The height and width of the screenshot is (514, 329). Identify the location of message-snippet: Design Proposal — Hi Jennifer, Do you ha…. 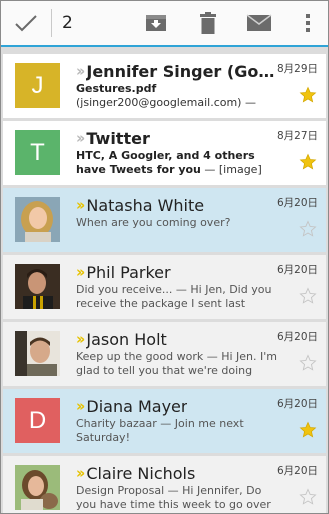
(173, 497).